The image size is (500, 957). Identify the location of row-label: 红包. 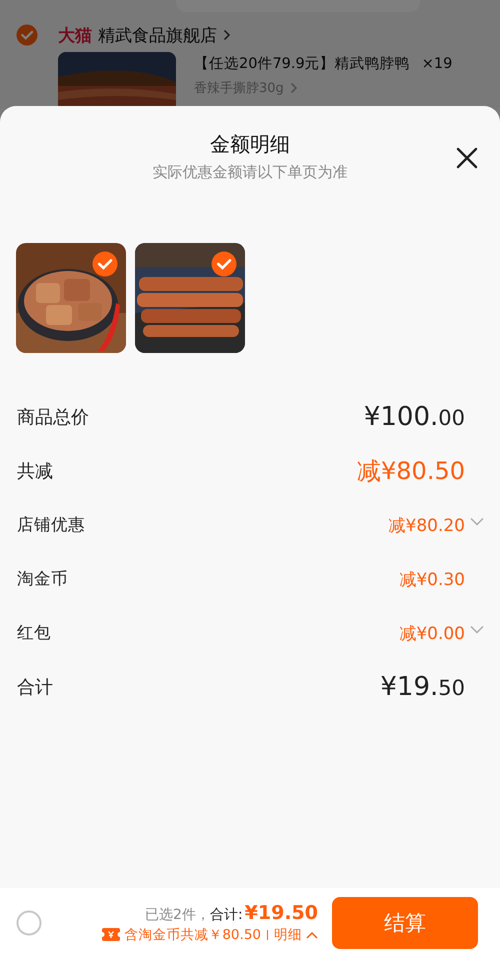
(34, 633).